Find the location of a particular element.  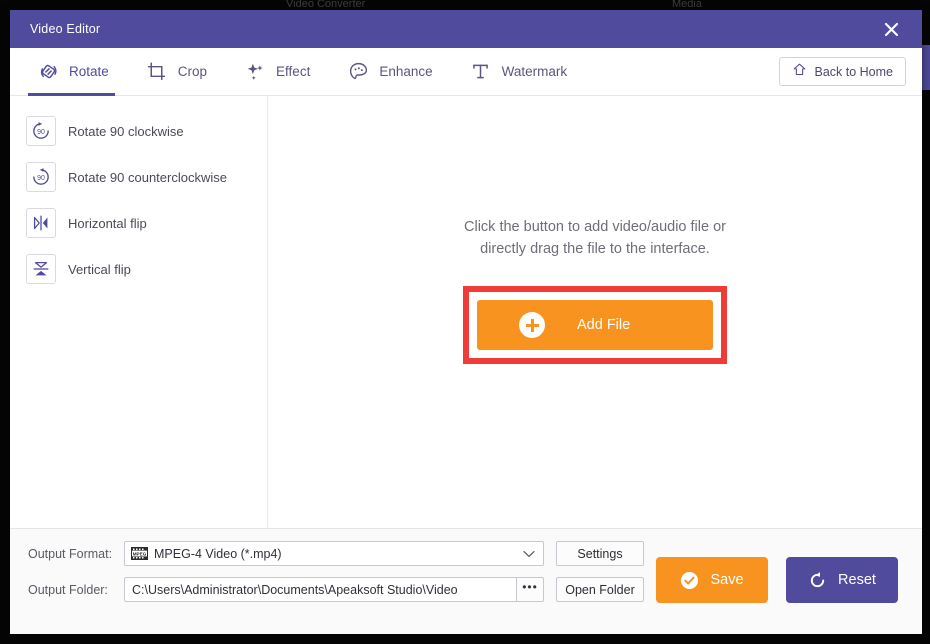

output-format-select: MPEG MPEG-4 Video (*.mp4) is located at coordinates (334, 553).